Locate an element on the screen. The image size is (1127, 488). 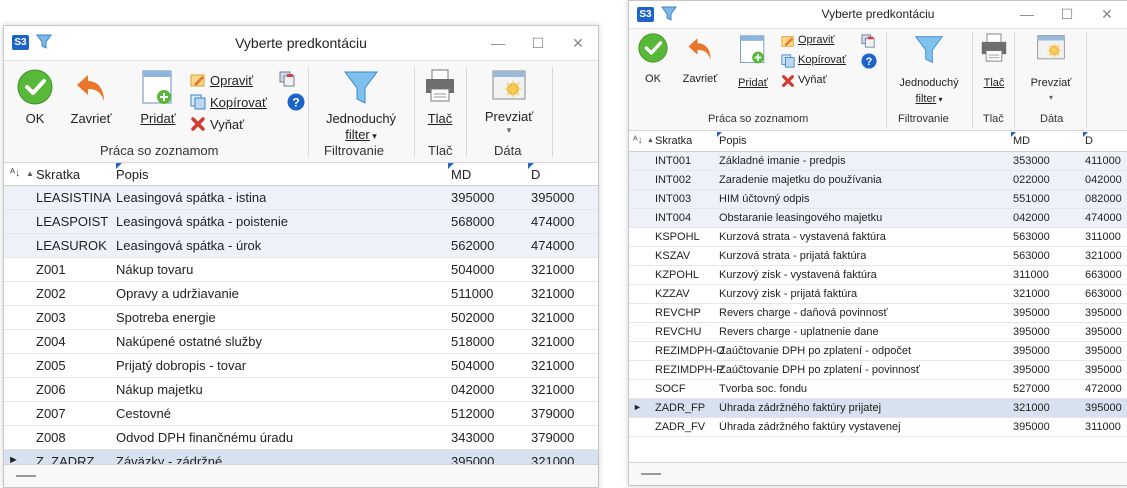
cell-code: LEASUROK is located at coordinates (71, 245).